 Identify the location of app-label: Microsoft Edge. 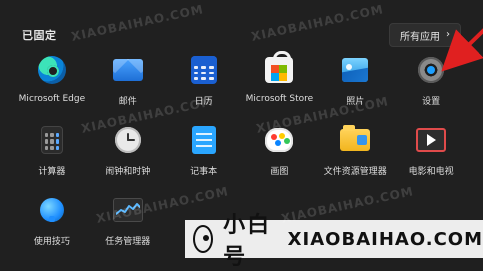
(52, 99).